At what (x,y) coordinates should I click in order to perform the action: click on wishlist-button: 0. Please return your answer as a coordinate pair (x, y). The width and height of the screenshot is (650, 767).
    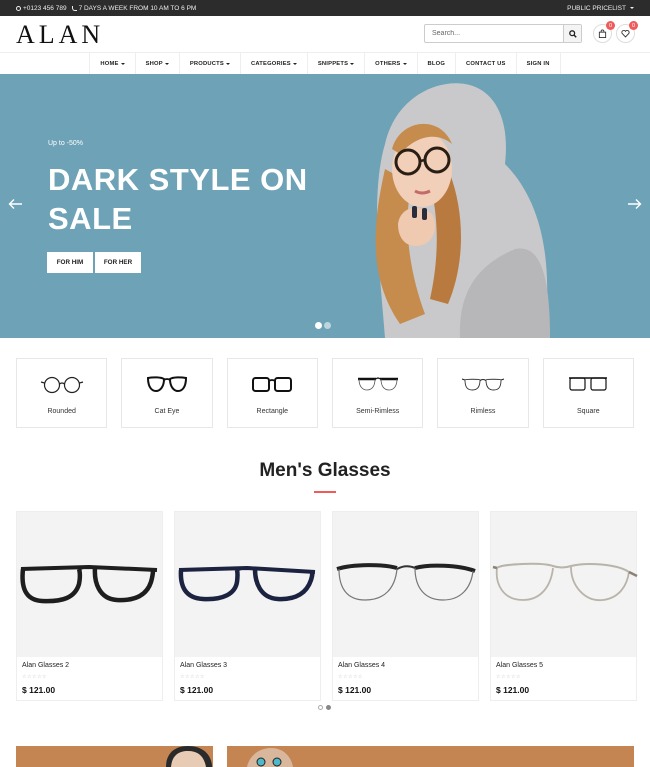
    Looking at the image, I should click on (627, 32).